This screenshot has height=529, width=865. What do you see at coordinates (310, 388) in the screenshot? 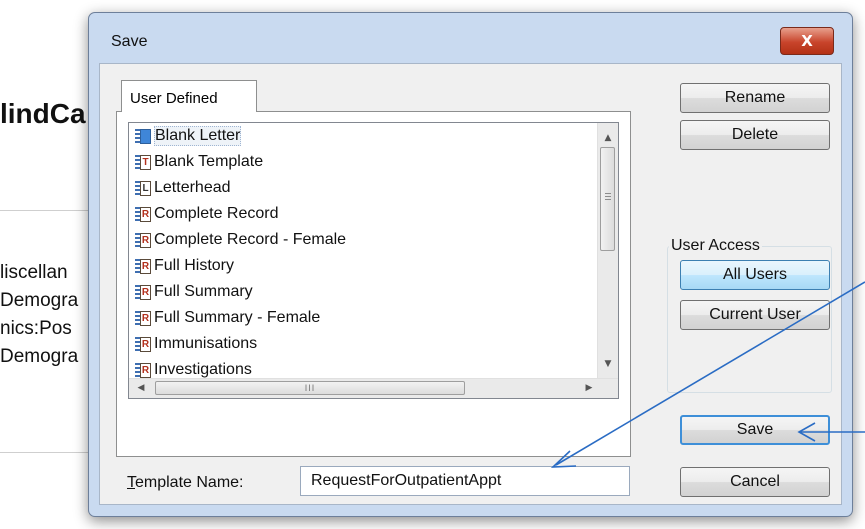
I see `scrollbar-thumb: III` at bounding box center [310, 388].